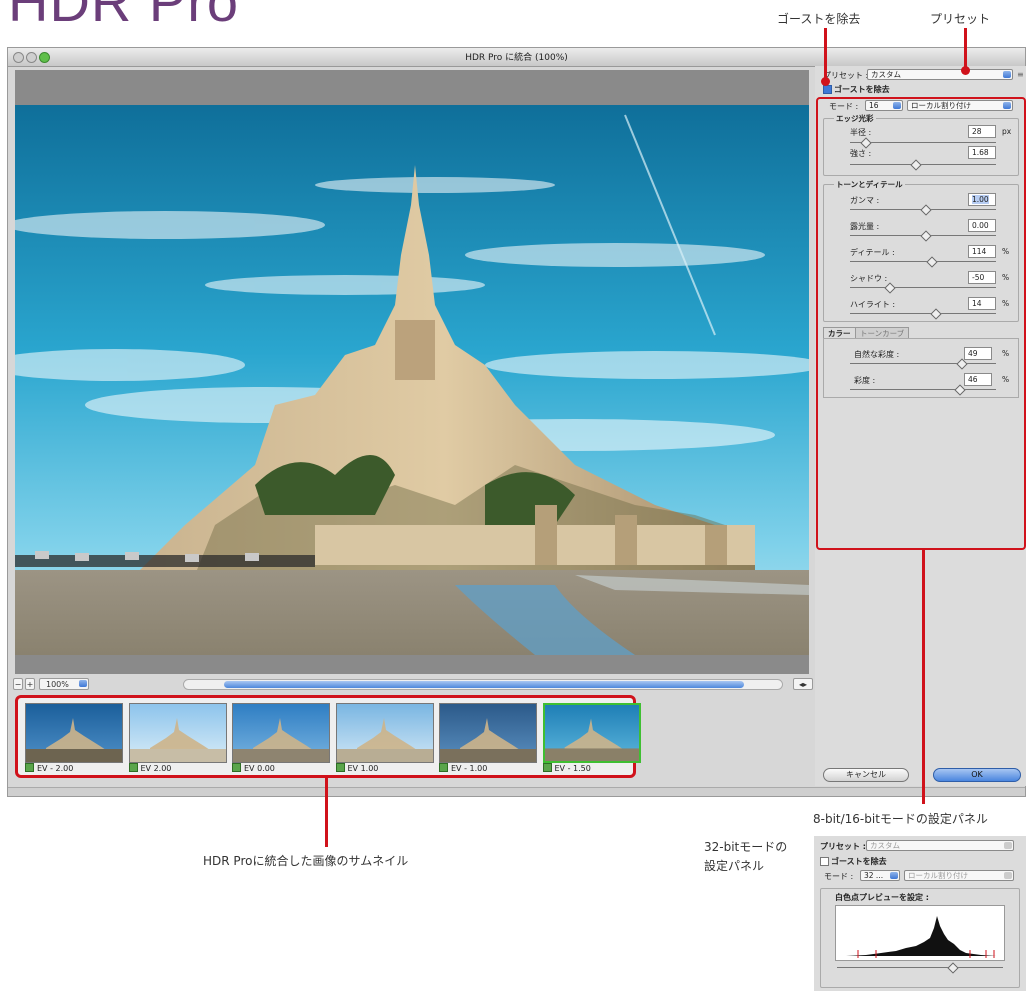 The width and height of the screenshot is (1026, 991). What do you see at coordinates (803, 684) in the screenshot?
I see `scroll-arrows: ◂▸` at bounding box center [803, 684].